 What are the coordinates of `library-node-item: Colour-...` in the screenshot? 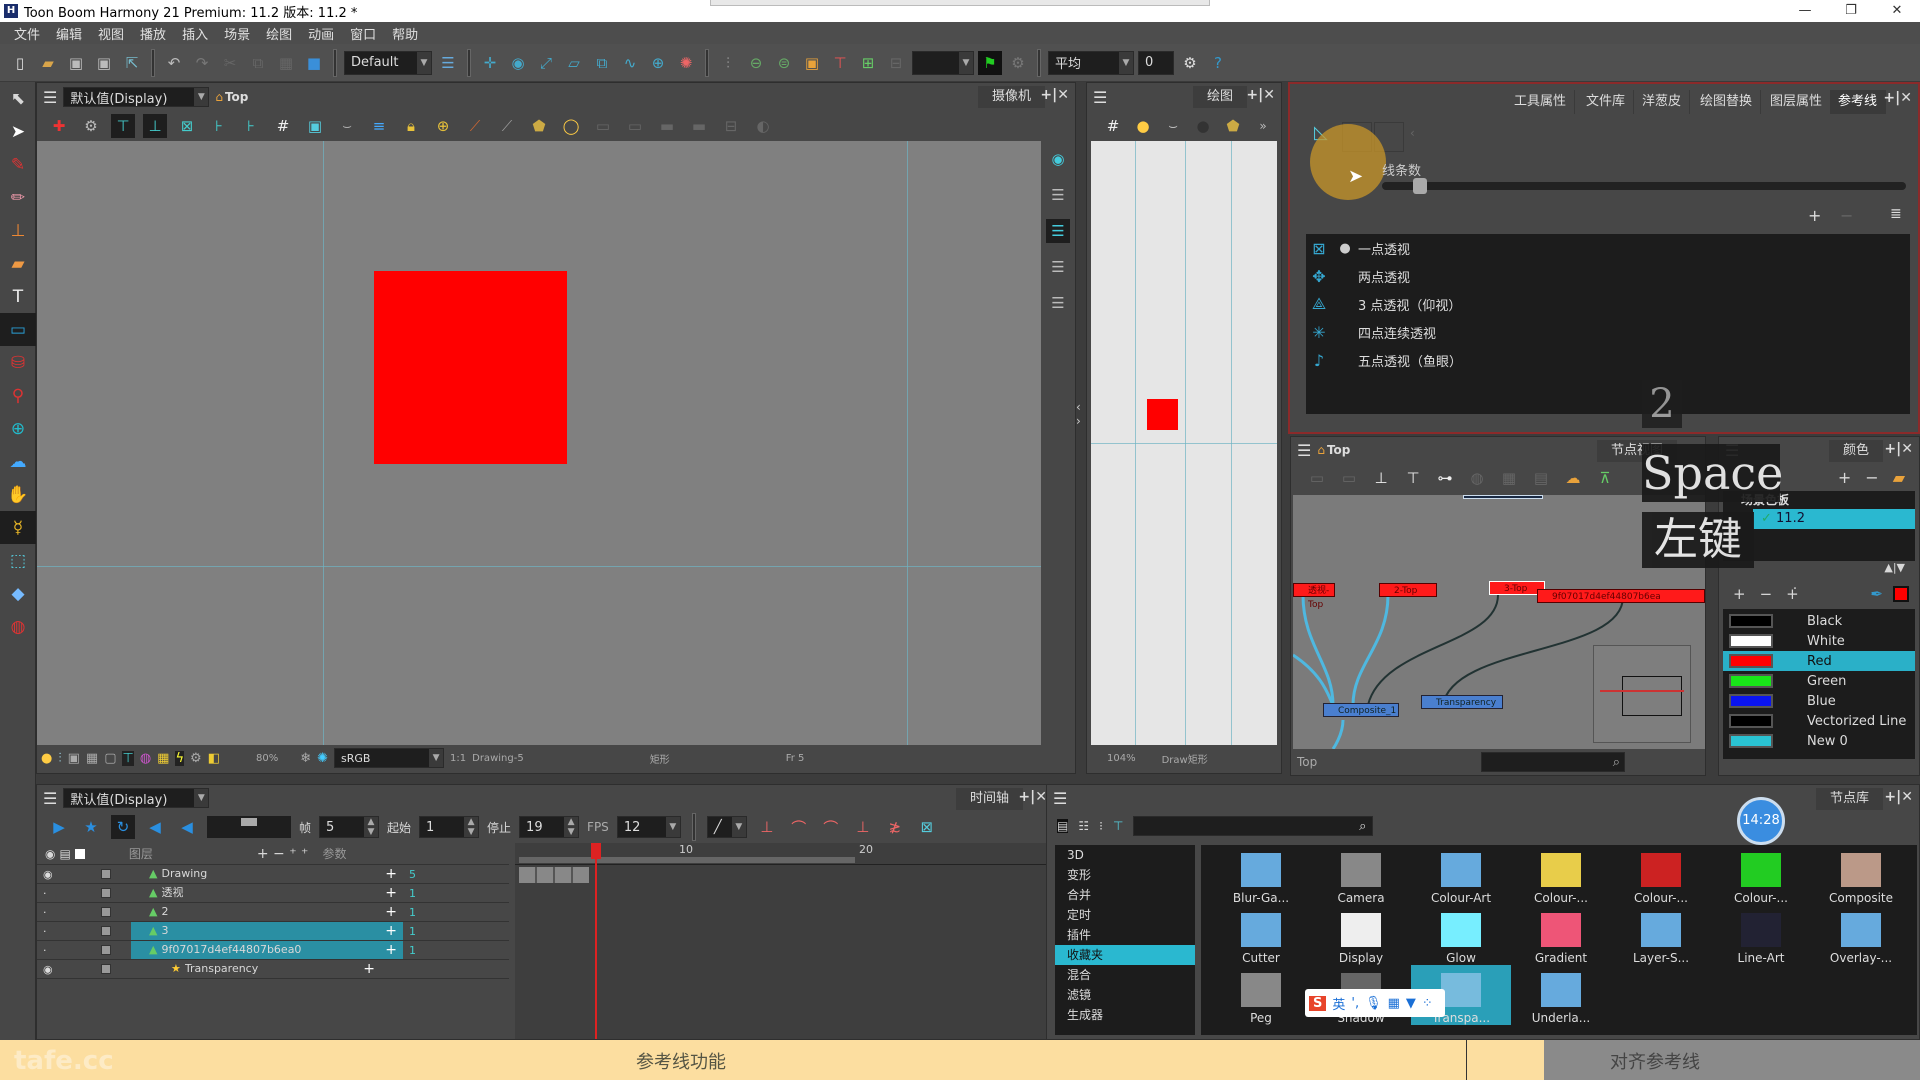 It's located at (1561, 875).